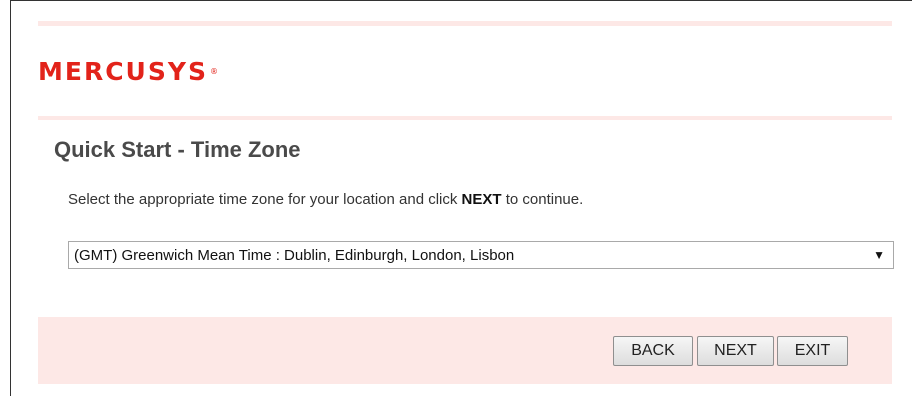  I want to click on logo-text: MERCUSYS, so click(123, 71).